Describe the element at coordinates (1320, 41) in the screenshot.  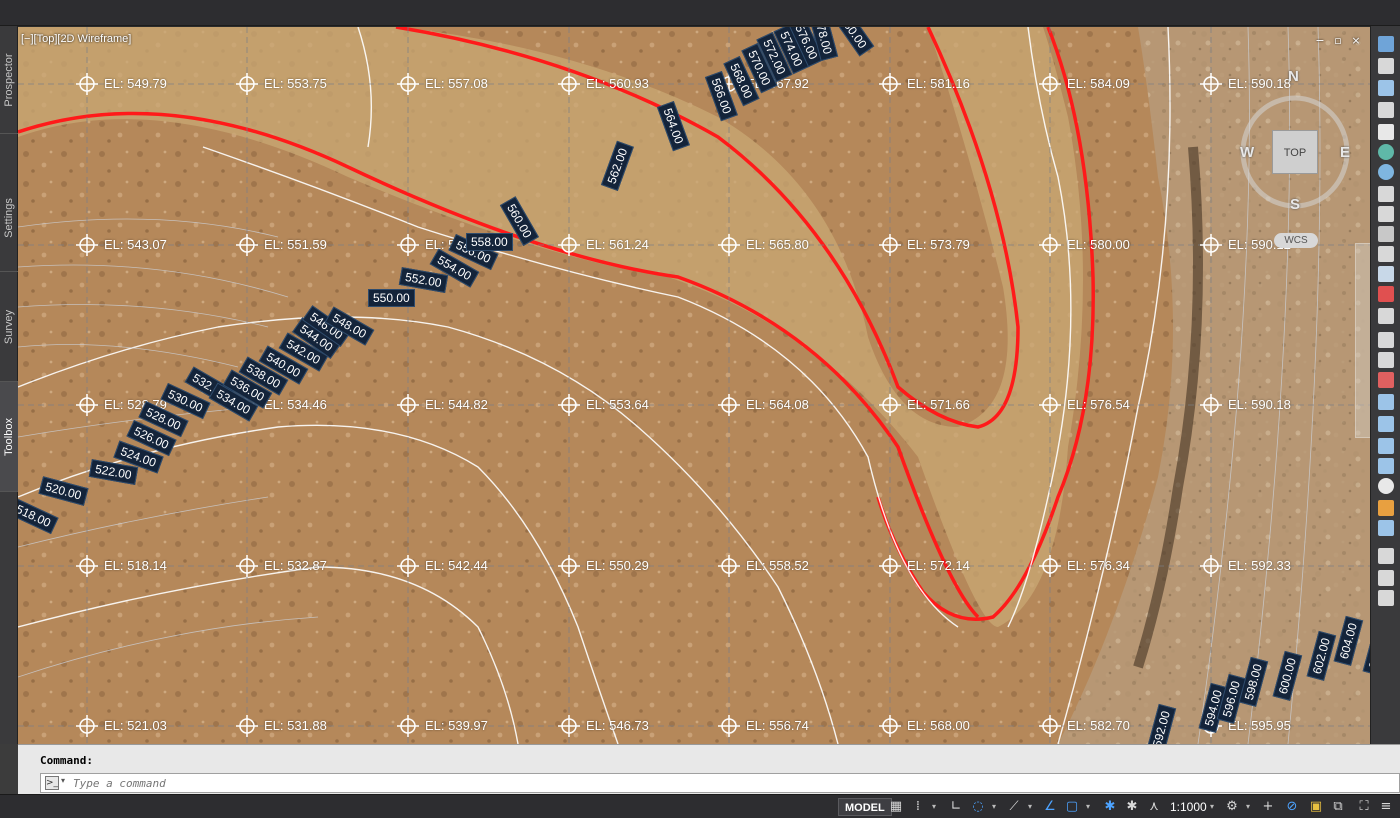
I see `minimize-viewport-icon: −` at that location.